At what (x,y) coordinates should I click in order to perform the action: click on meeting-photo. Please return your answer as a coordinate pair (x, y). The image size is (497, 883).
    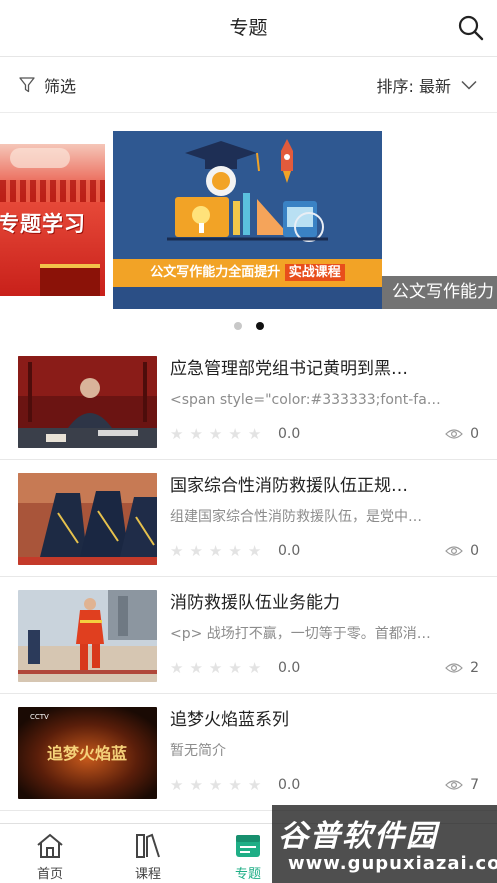
    Looking at the image, I should click on (87, 402).